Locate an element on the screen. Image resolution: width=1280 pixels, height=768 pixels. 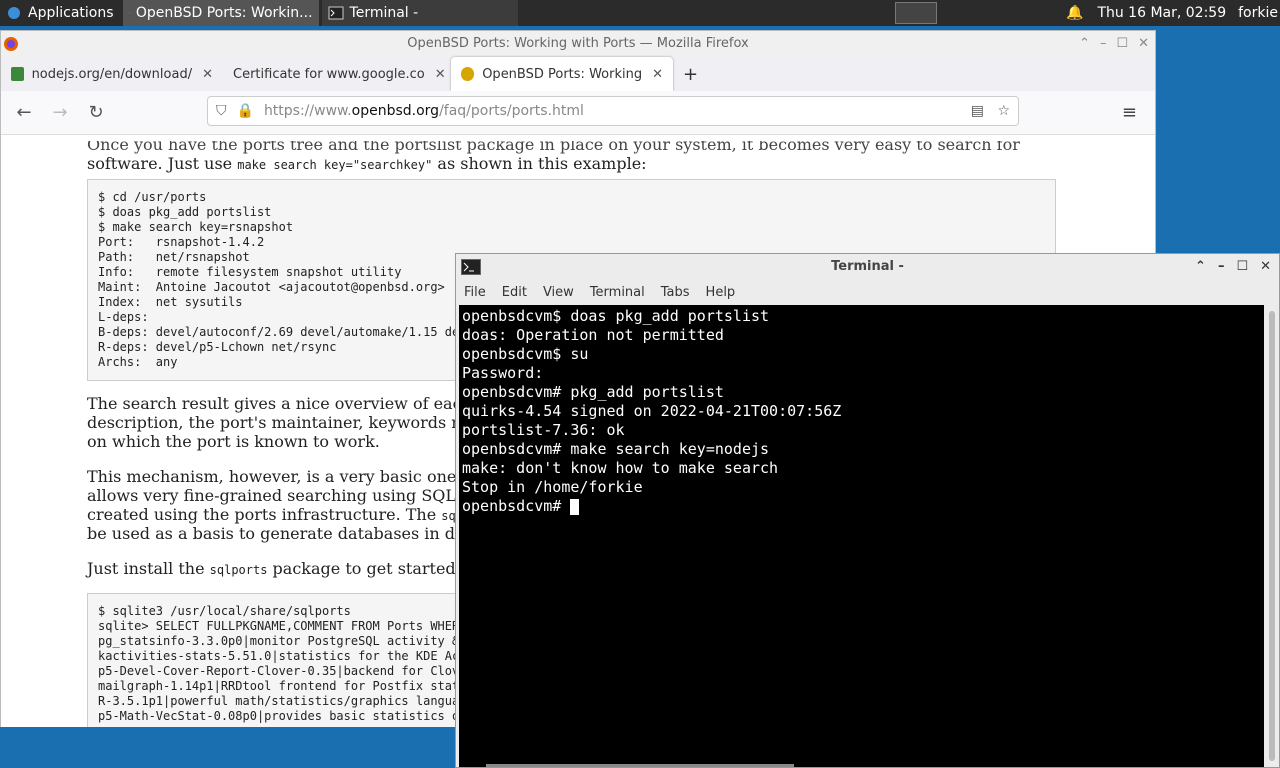
text: software. Just use is located at coordinates (162, 163).